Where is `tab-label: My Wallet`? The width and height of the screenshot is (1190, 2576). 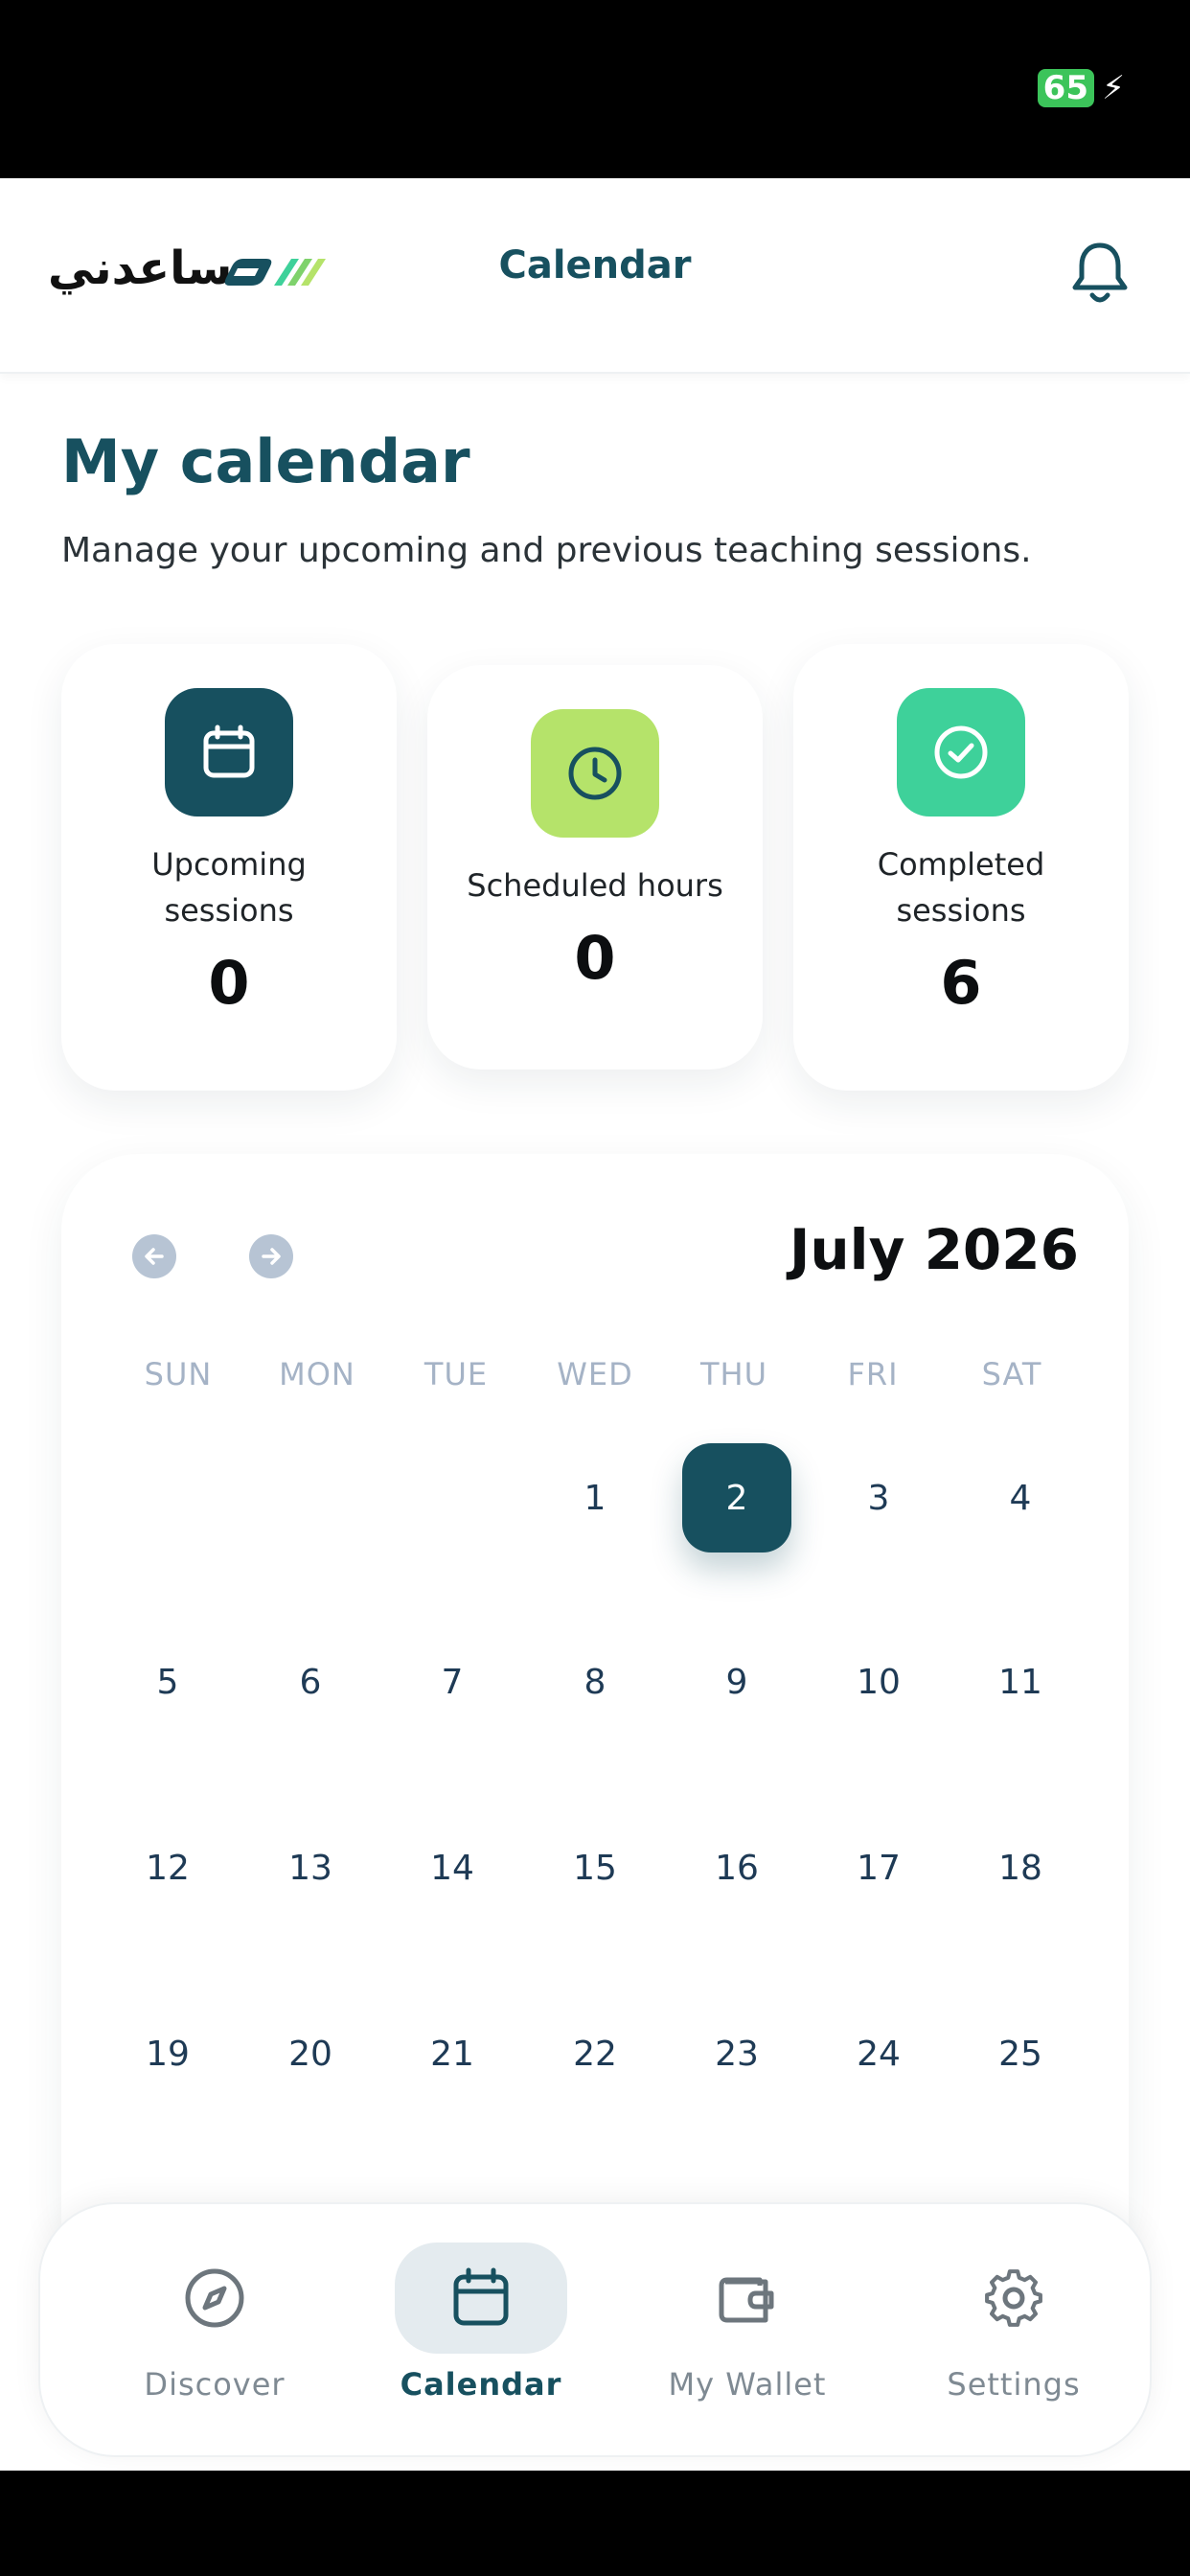
tab-label: My Wallet is located at coordinates (747, 2384).